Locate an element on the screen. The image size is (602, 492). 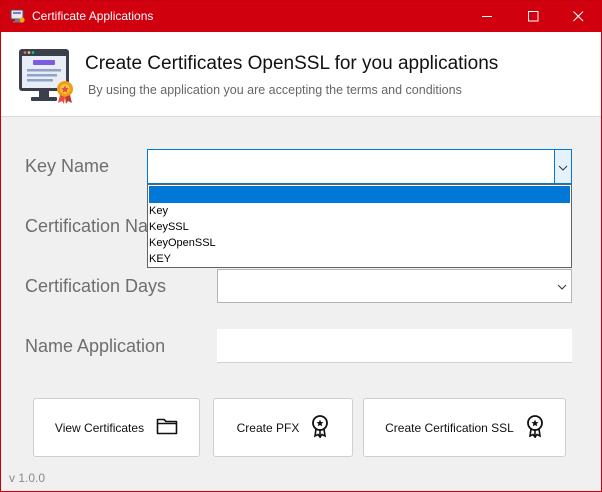
create-pfx-button: Create PFX is located at coordinates (283, 427).